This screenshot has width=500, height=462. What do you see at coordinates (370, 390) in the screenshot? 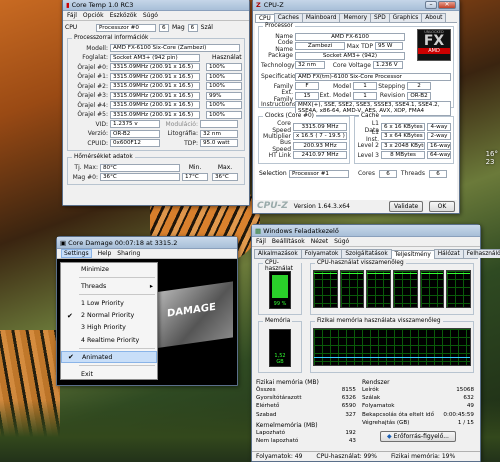
I see `system-label: Leírók` at bounding box center [370, 390].